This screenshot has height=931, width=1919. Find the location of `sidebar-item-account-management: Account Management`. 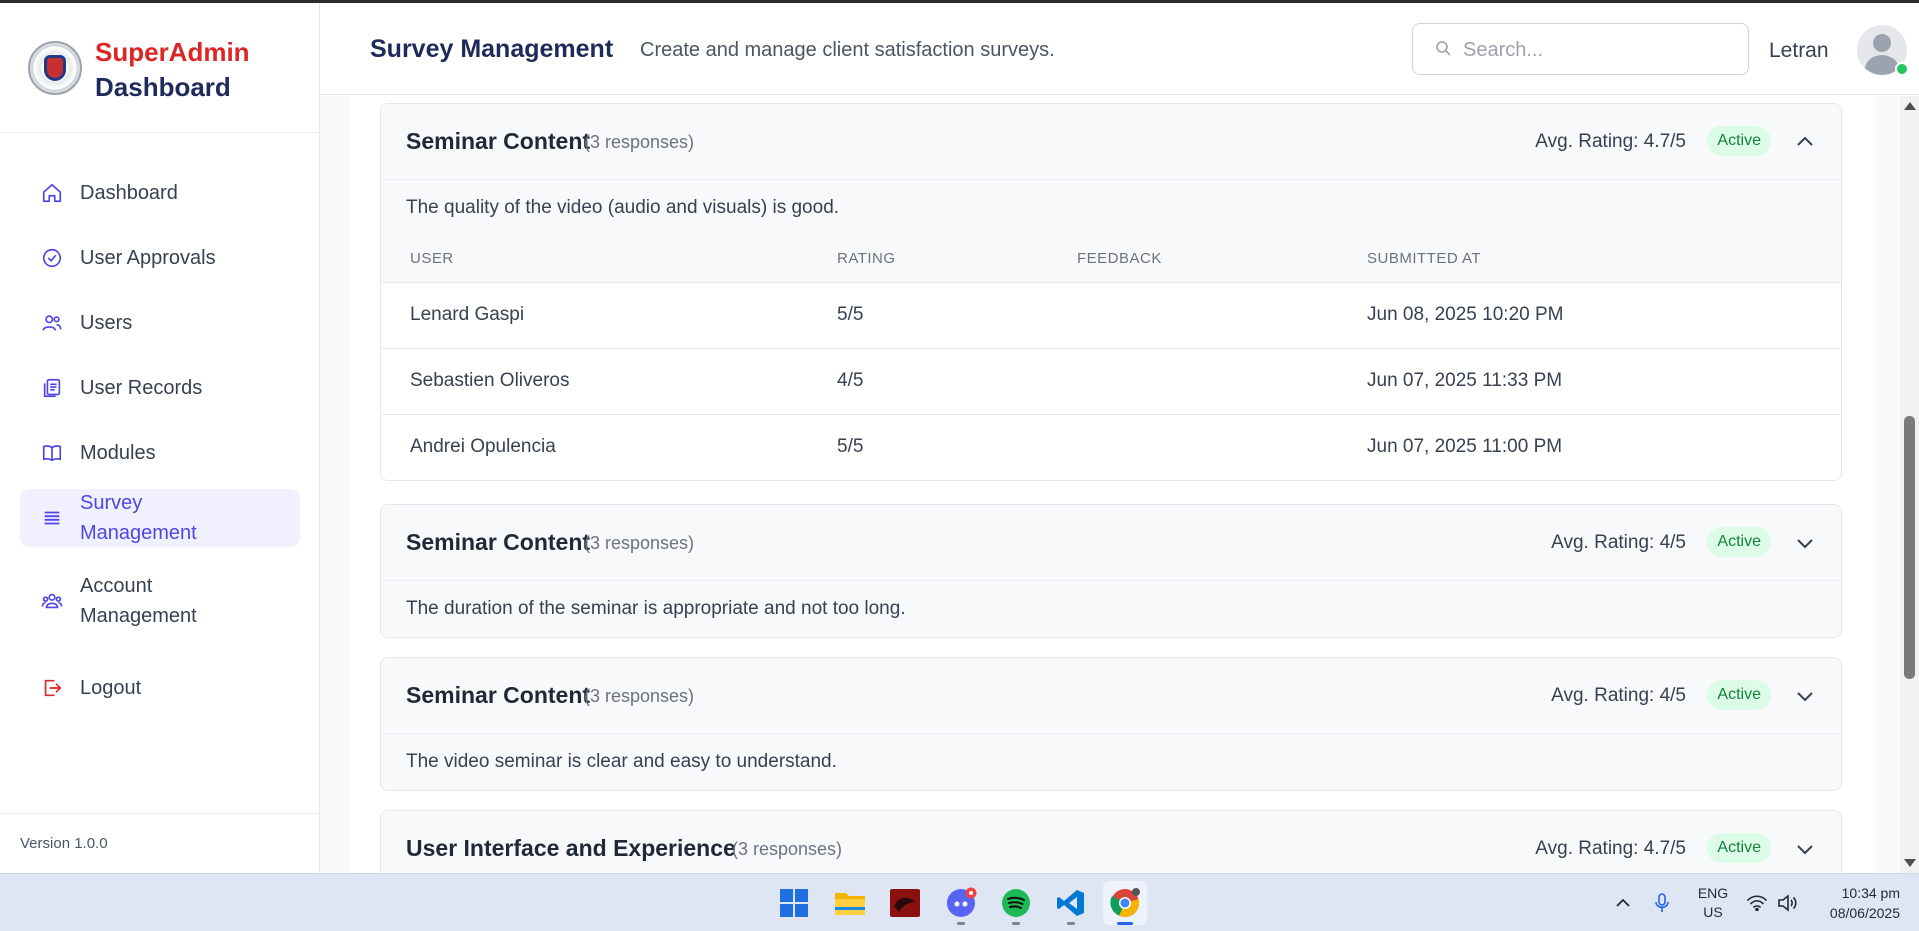

sidebar-item-account-management: Account Management is located at coordinates (160, 601).